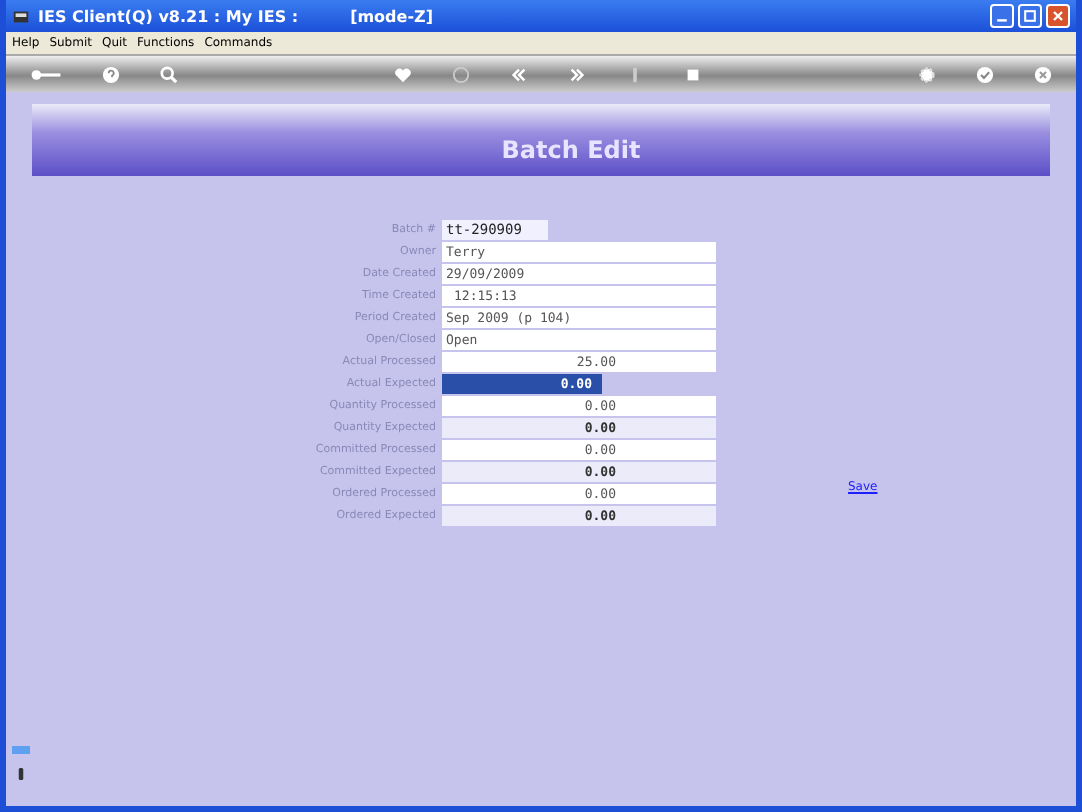 This screenshot has width=1082, height=812. I want to click on square-icon, so click(693, 74).